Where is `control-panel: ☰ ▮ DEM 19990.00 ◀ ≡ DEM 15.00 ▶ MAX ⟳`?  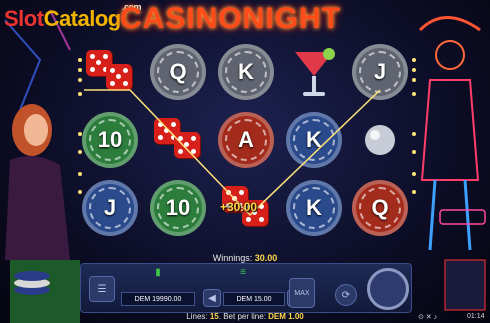 control-panel: ☰ ▮ DEM 19990.00 ◀ ≡ DEM 15.00 ▶ MAX ⟳ is located at coordinates (246, 288).